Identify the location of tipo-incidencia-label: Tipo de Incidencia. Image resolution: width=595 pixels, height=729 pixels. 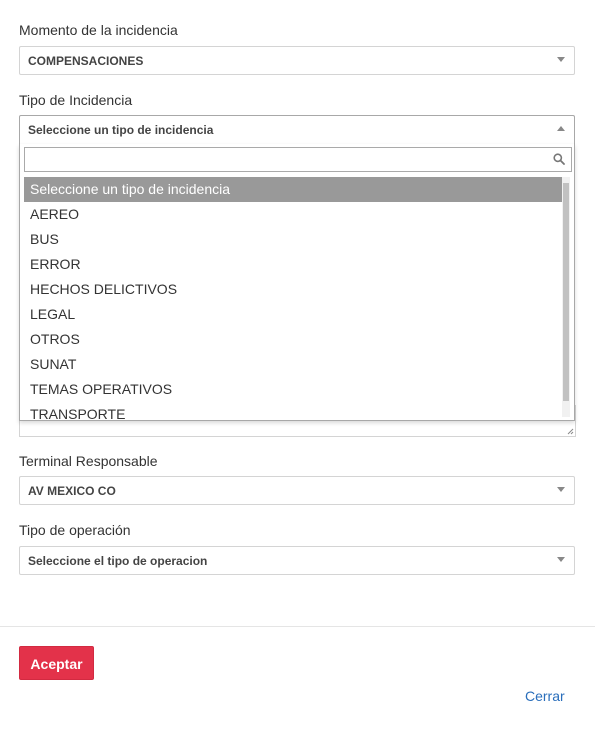
(76, 100).